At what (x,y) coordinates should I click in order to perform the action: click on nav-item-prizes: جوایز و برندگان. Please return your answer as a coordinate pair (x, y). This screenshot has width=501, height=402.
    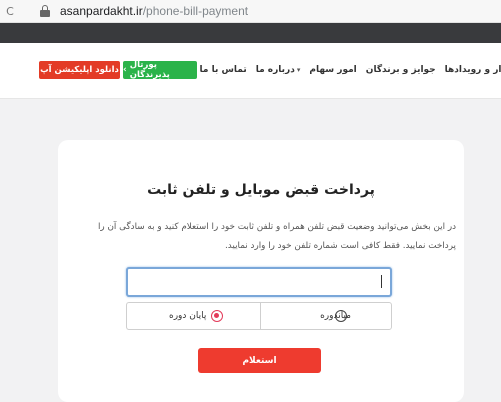
    Looking at the image, I should click on (401, 70).